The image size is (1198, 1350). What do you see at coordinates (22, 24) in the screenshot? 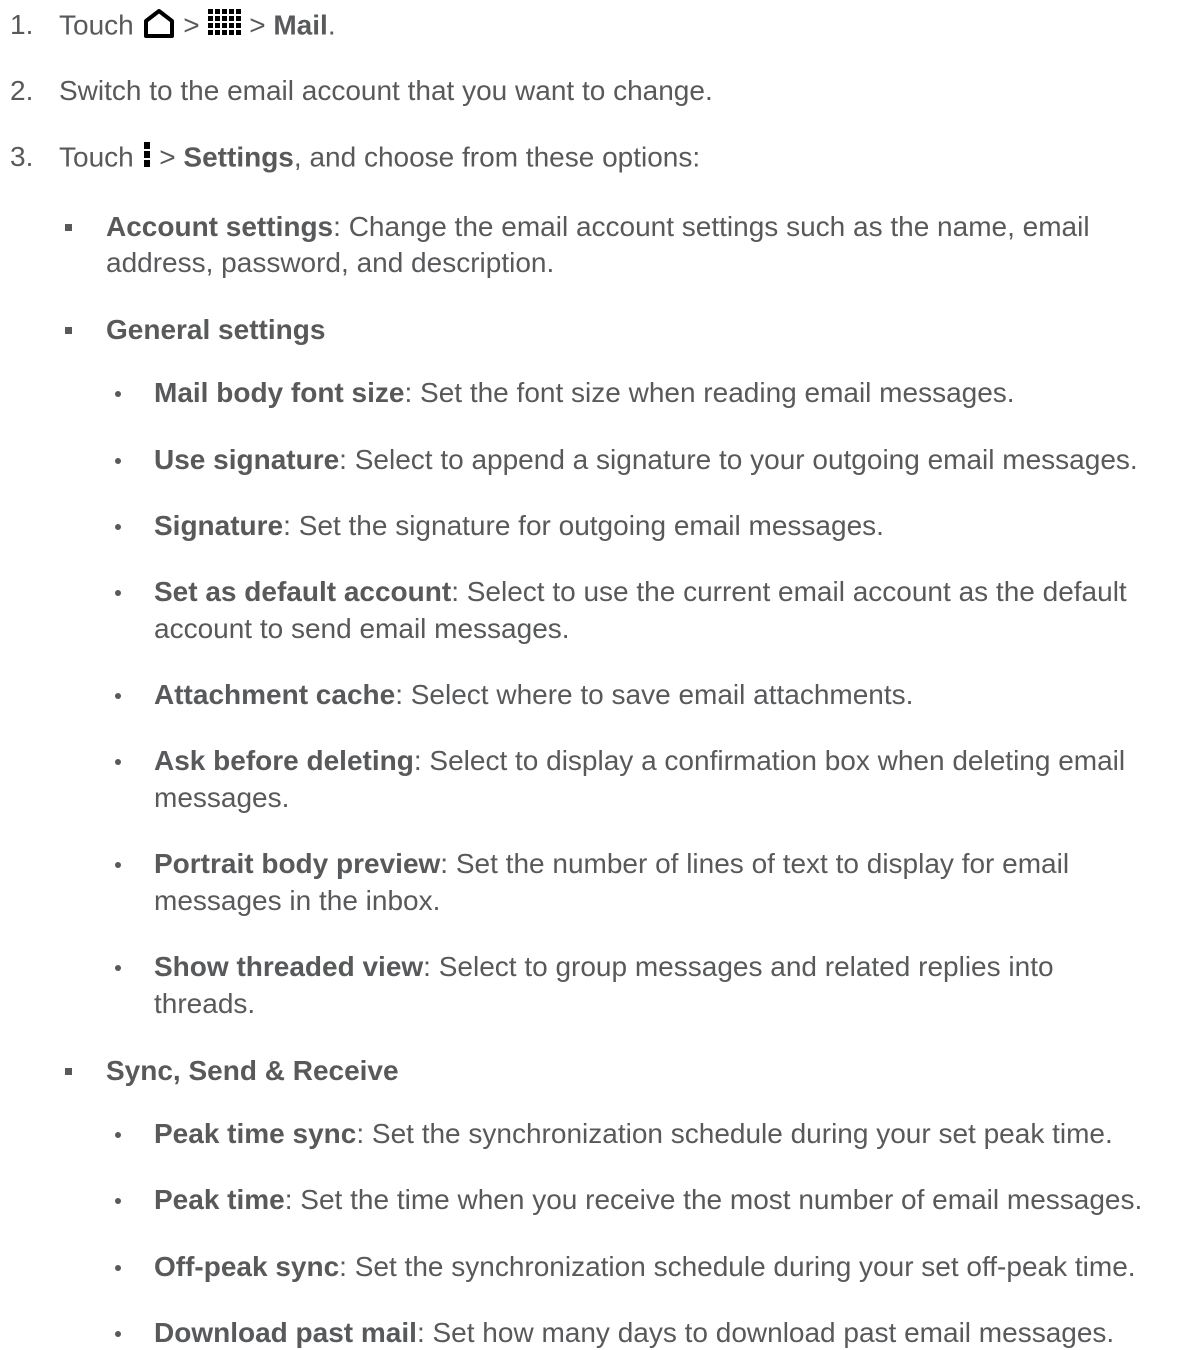
I see `step-number: 1.` at bounding box center [22, 24].